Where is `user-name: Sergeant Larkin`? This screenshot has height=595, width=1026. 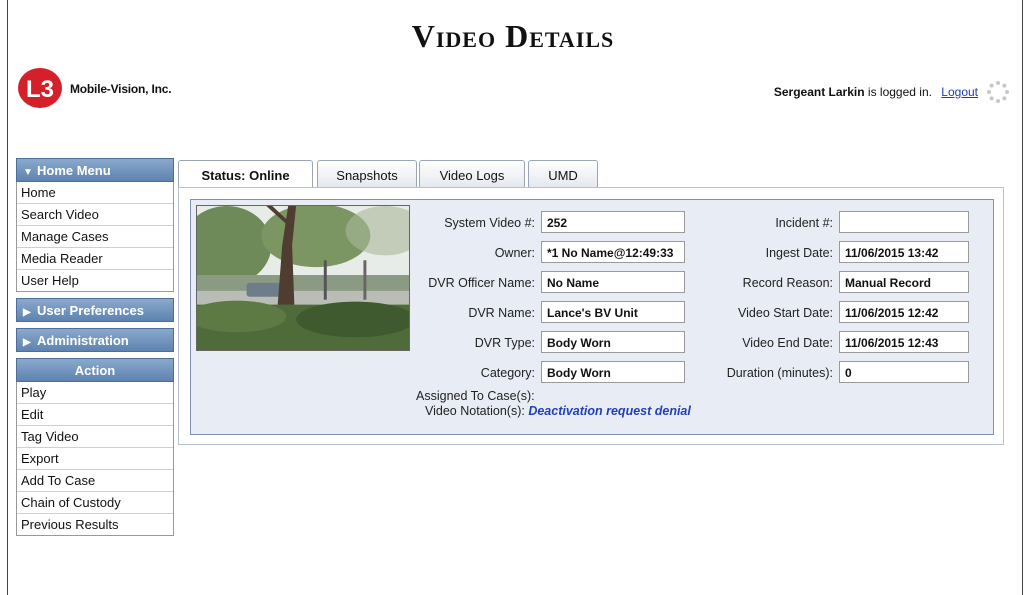 user-name: Sergeant Larkin is located at coordinates (819, 92).